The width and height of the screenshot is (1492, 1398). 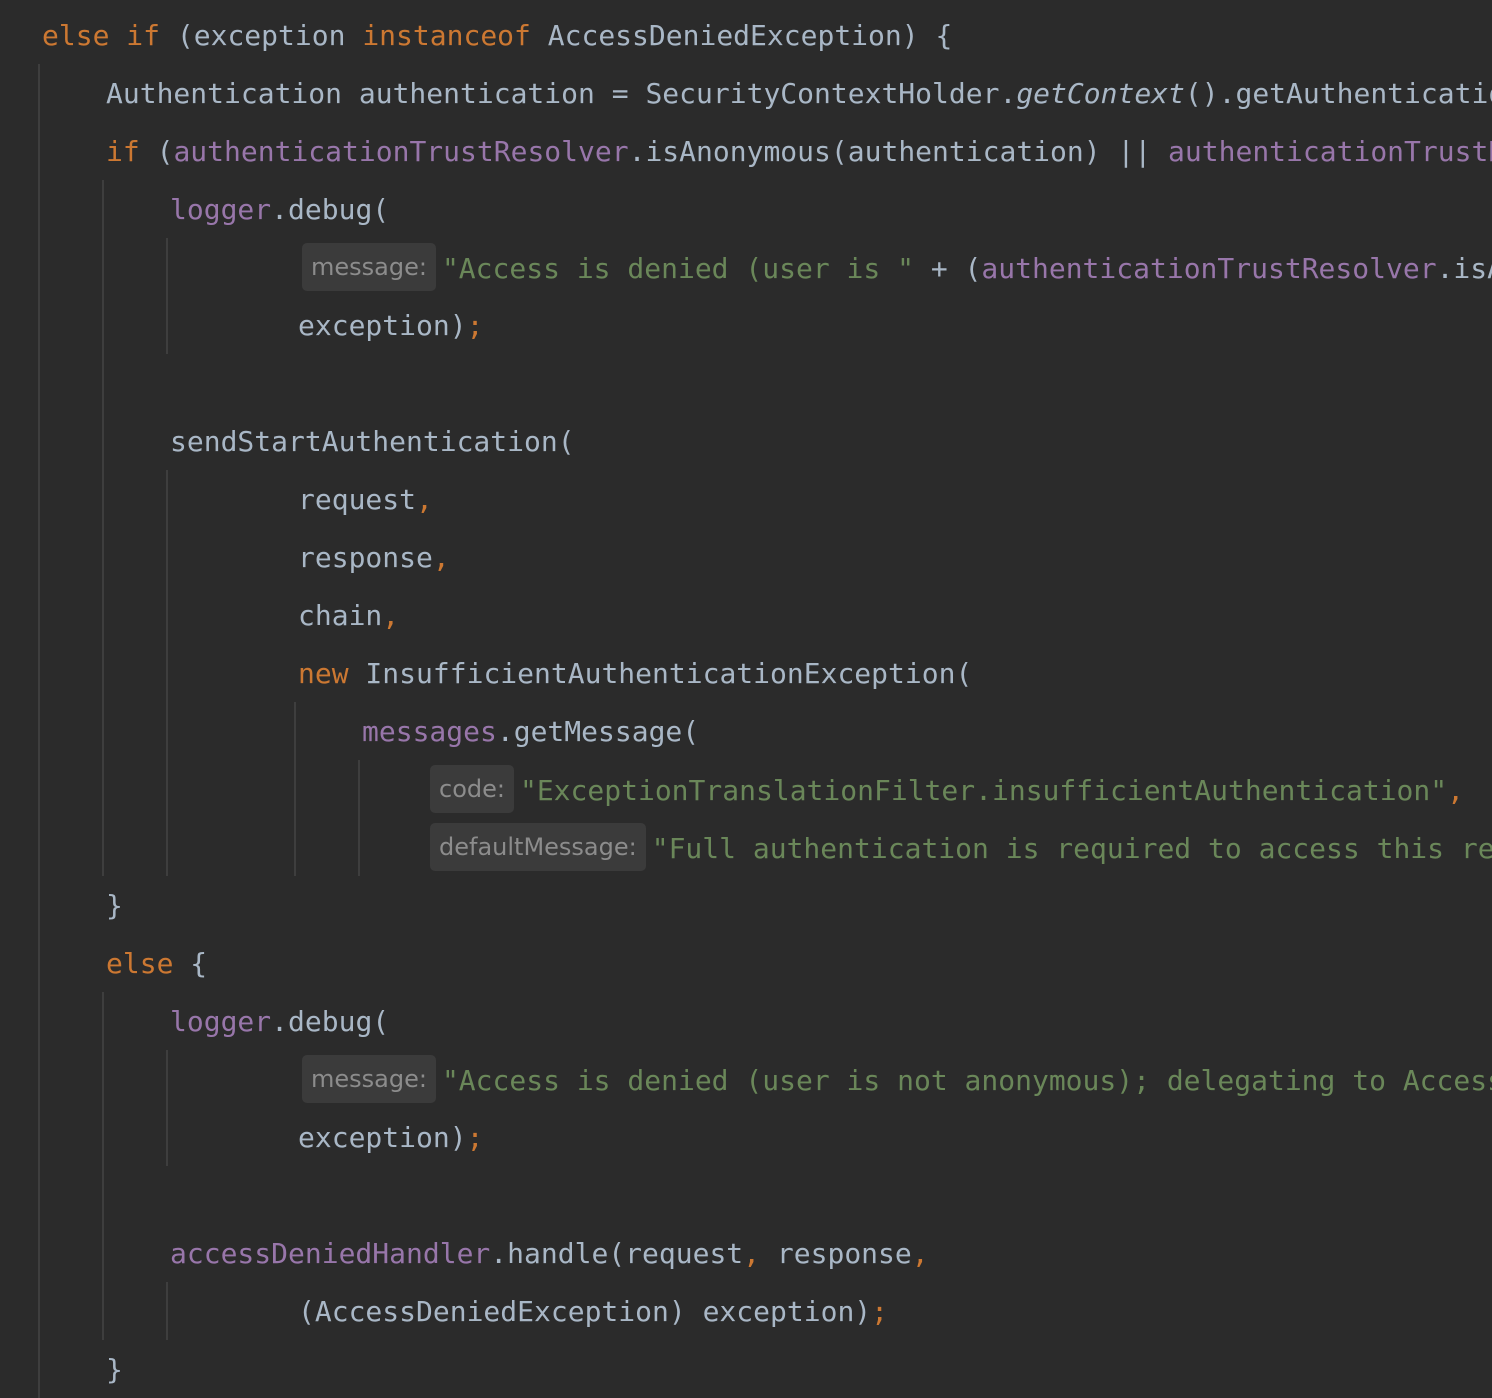 I want to click on code-text: (exception, so click(x=261, y=35).